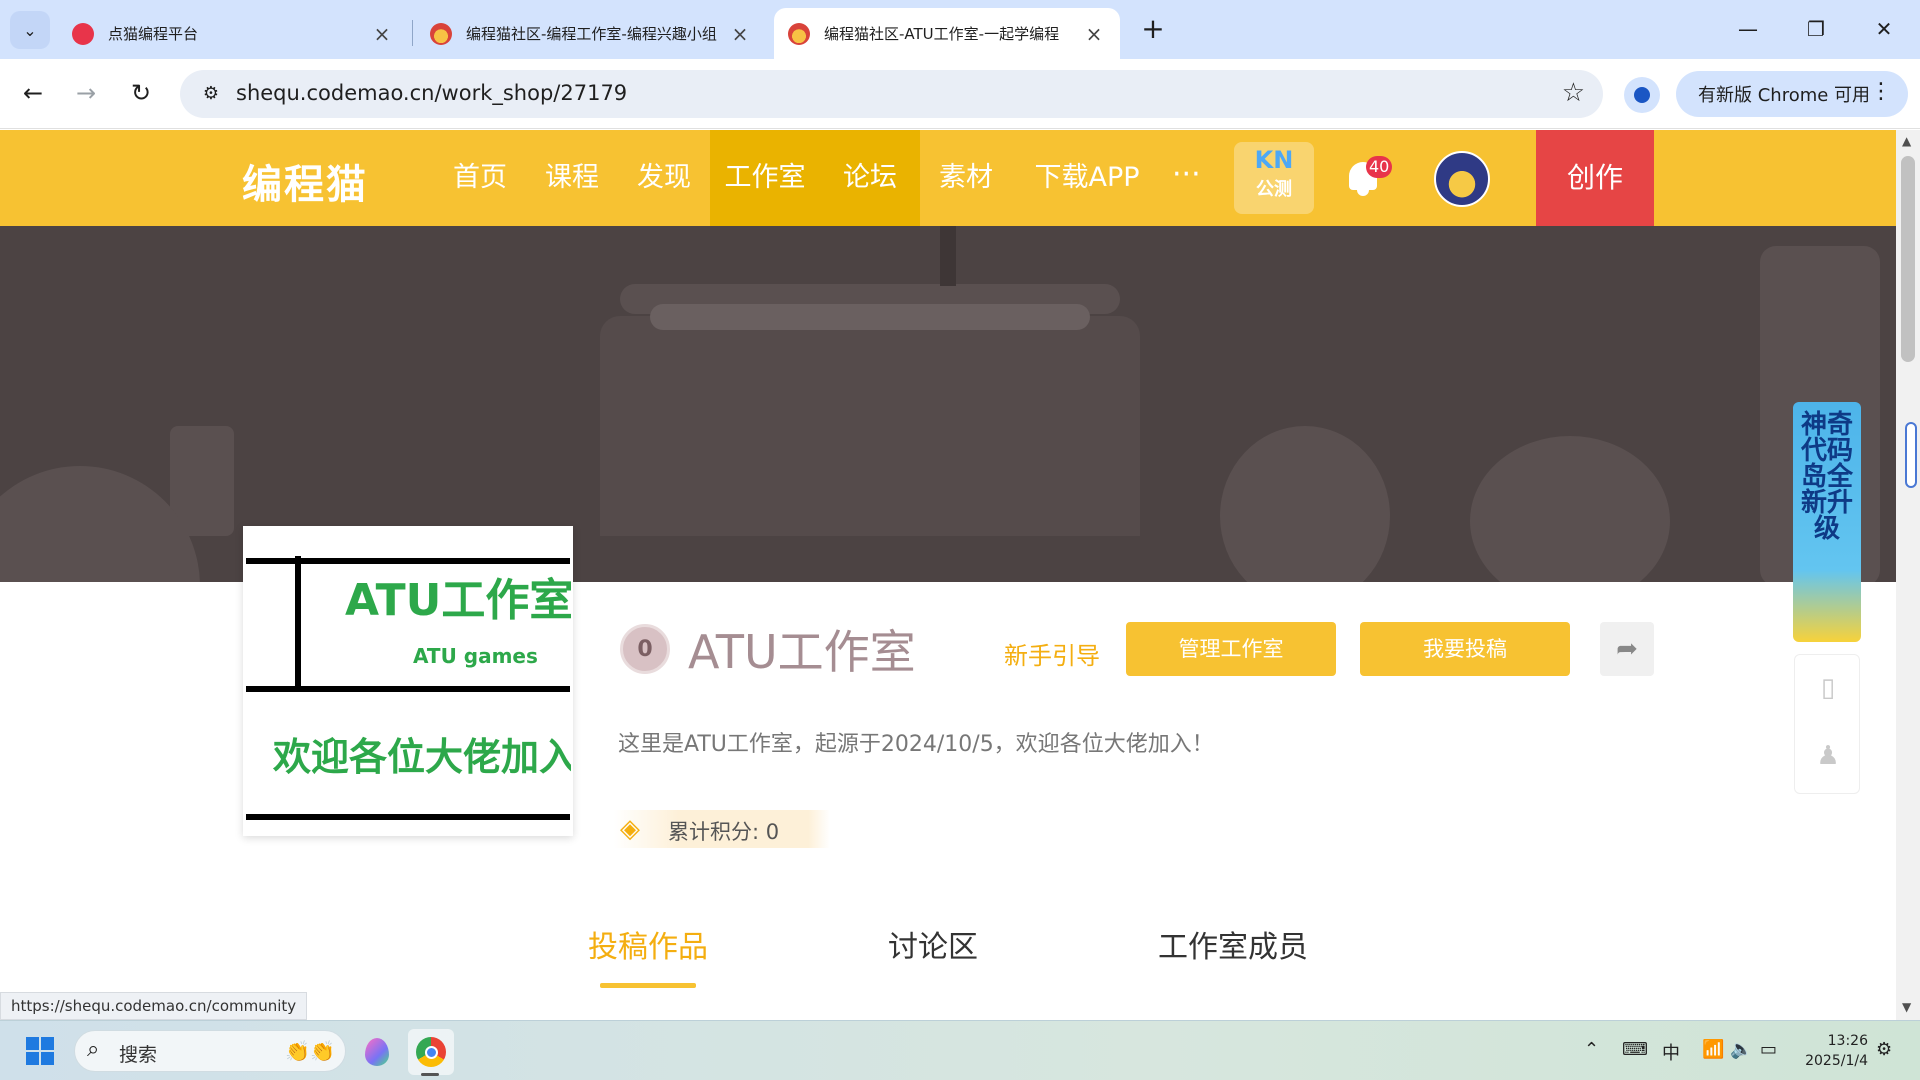 This screenshot has height=1080, width=1920. I want to click on manage-studio-button: 管理工作室, so click(1231, 649).